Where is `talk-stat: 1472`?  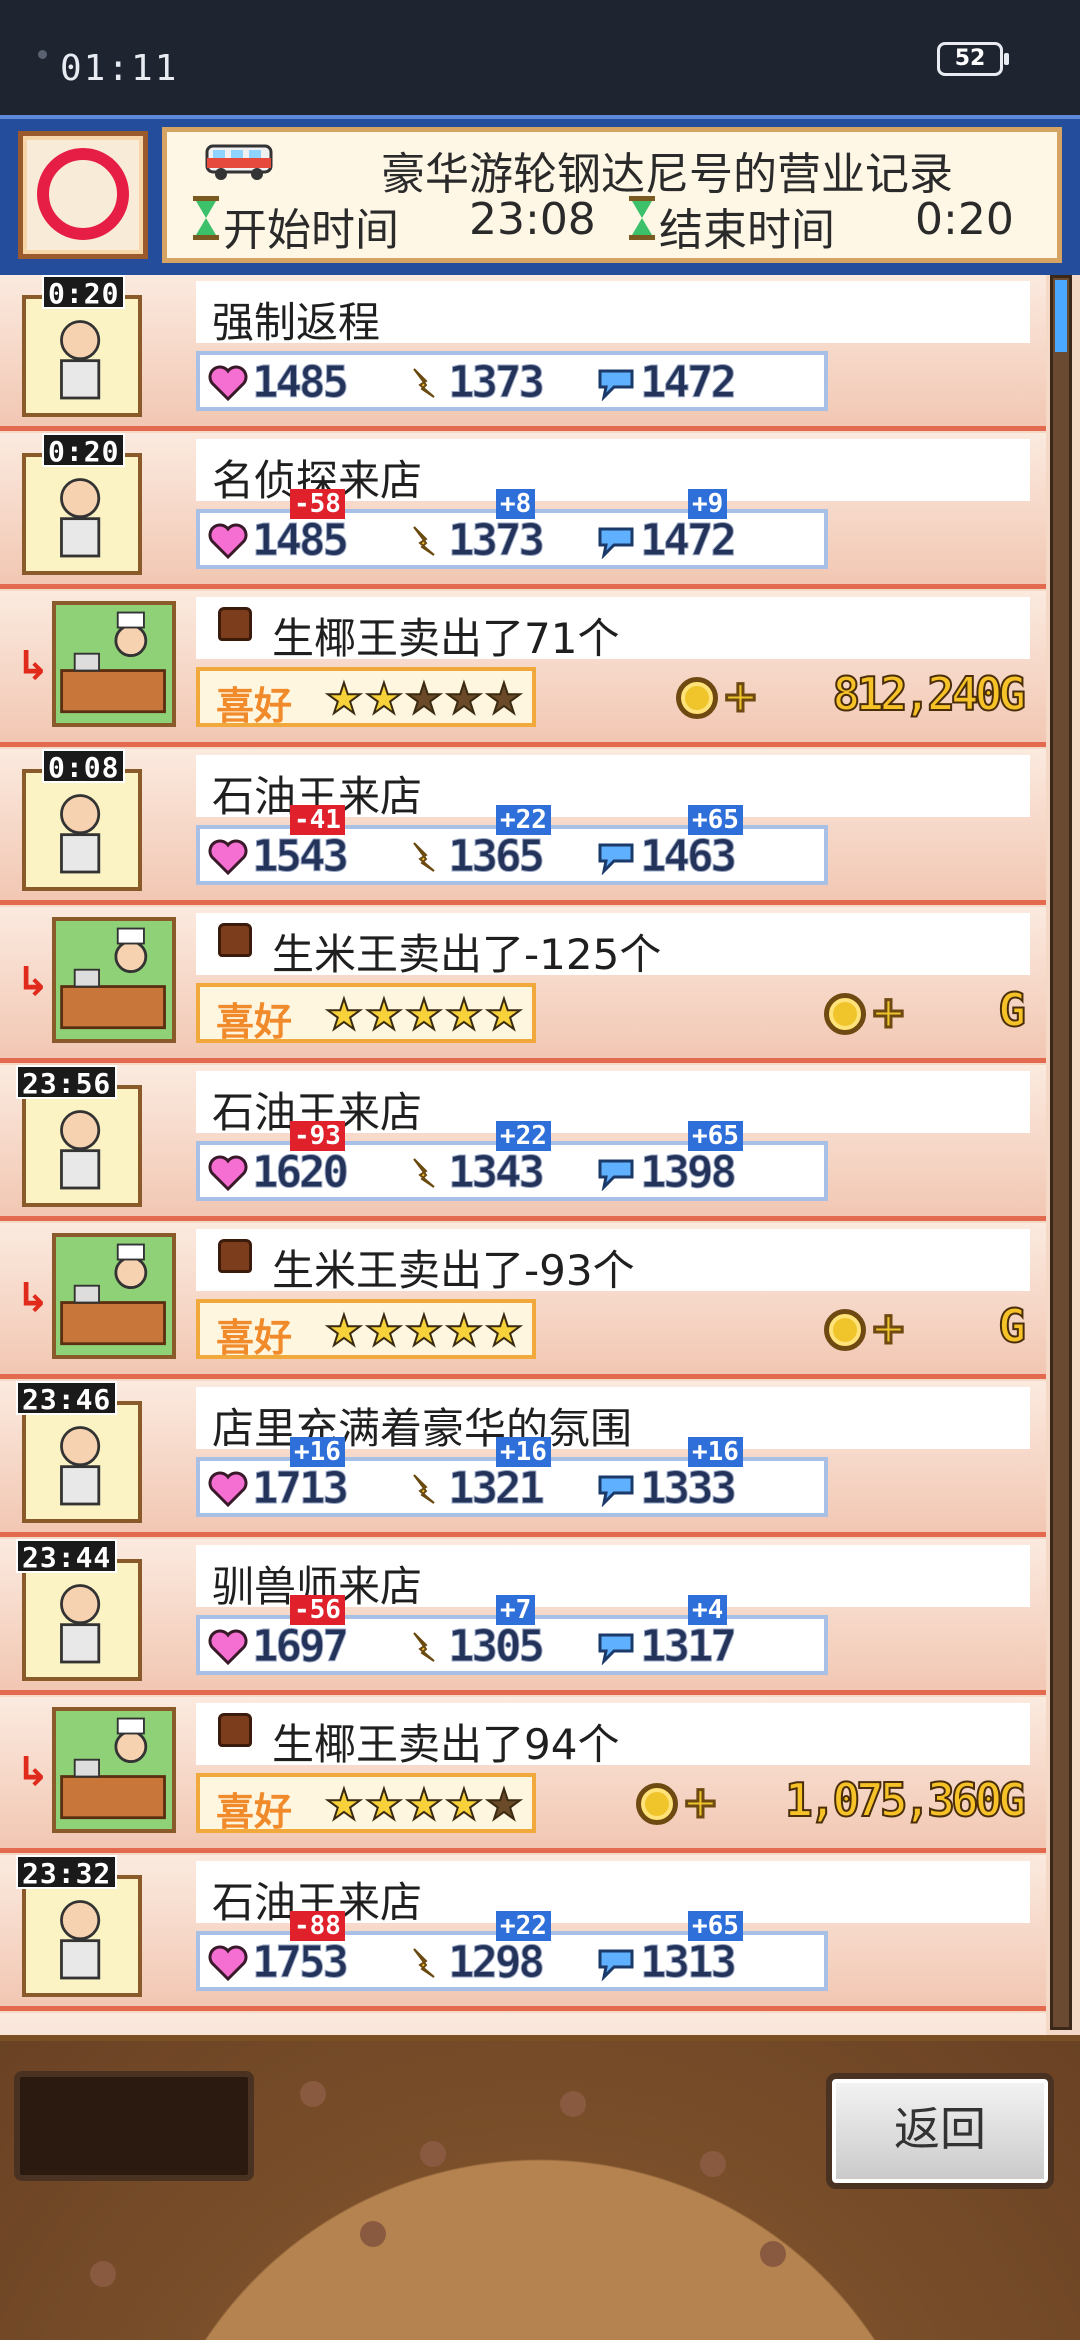
talk-stat: 1472 is located at coordinates (686, 383).